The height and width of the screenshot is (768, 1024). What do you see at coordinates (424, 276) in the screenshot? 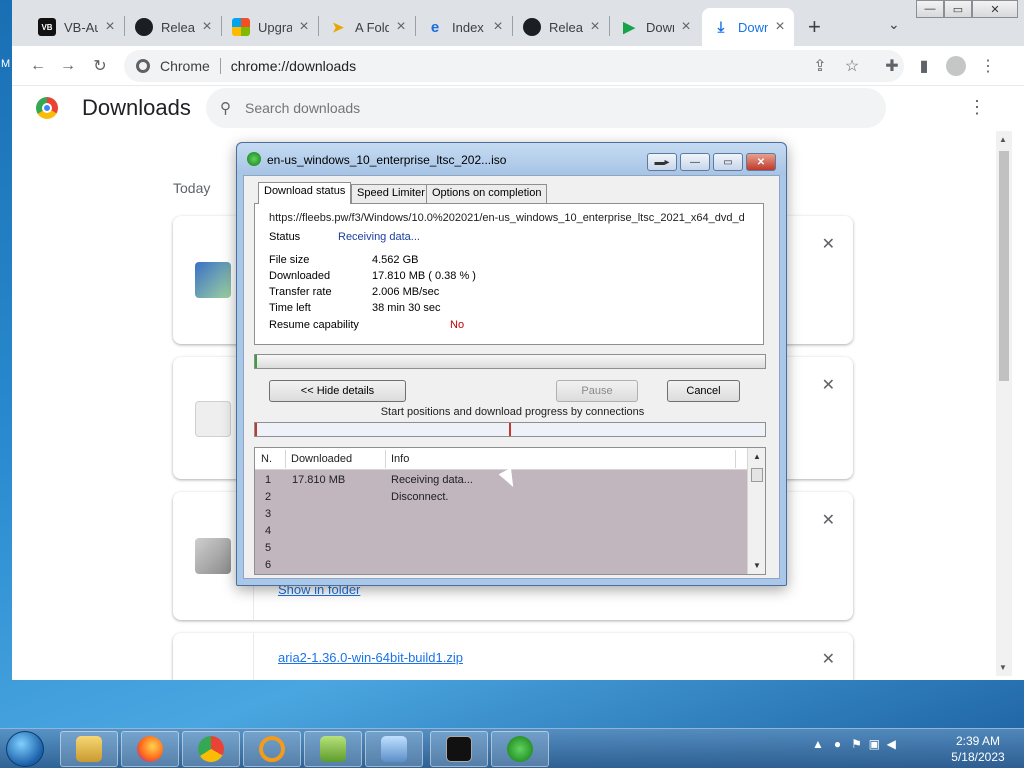
I see `downloaded-value: 17.810 MB ( 0.38 % )` at bounding box center [424, 276].